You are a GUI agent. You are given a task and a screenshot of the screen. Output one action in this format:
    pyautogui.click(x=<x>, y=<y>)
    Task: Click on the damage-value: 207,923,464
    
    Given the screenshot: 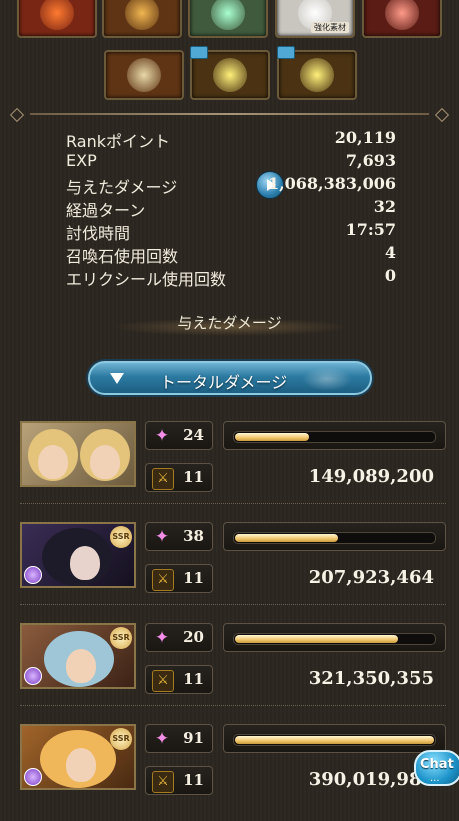 What is the action you would take?
    pyautogui.click(x=371, y=577)
    